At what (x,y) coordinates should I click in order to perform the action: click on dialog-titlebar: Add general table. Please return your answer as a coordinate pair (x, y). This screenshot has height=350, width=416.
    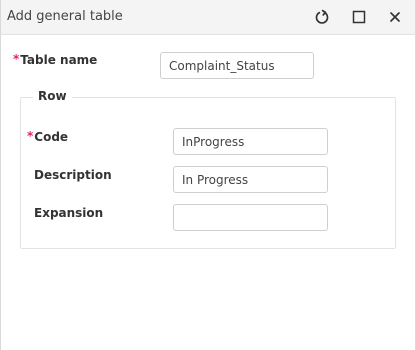
    Looking at the image, I should click on (208, 17).